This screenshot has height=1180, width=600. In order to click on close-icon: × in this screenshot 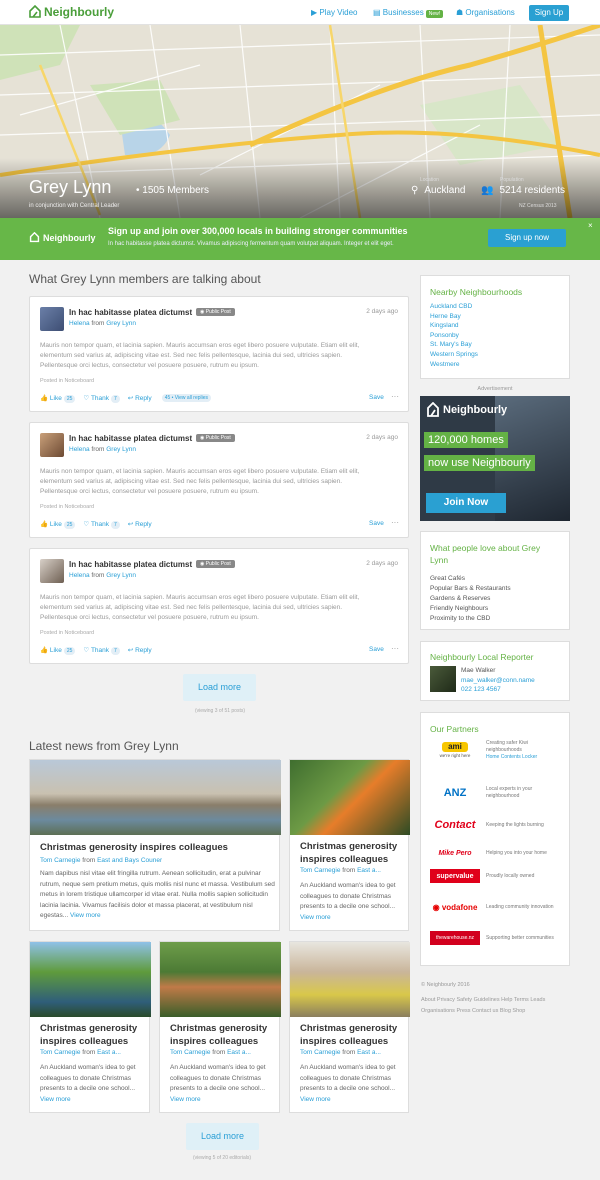, I will do `click(590, 225)`.